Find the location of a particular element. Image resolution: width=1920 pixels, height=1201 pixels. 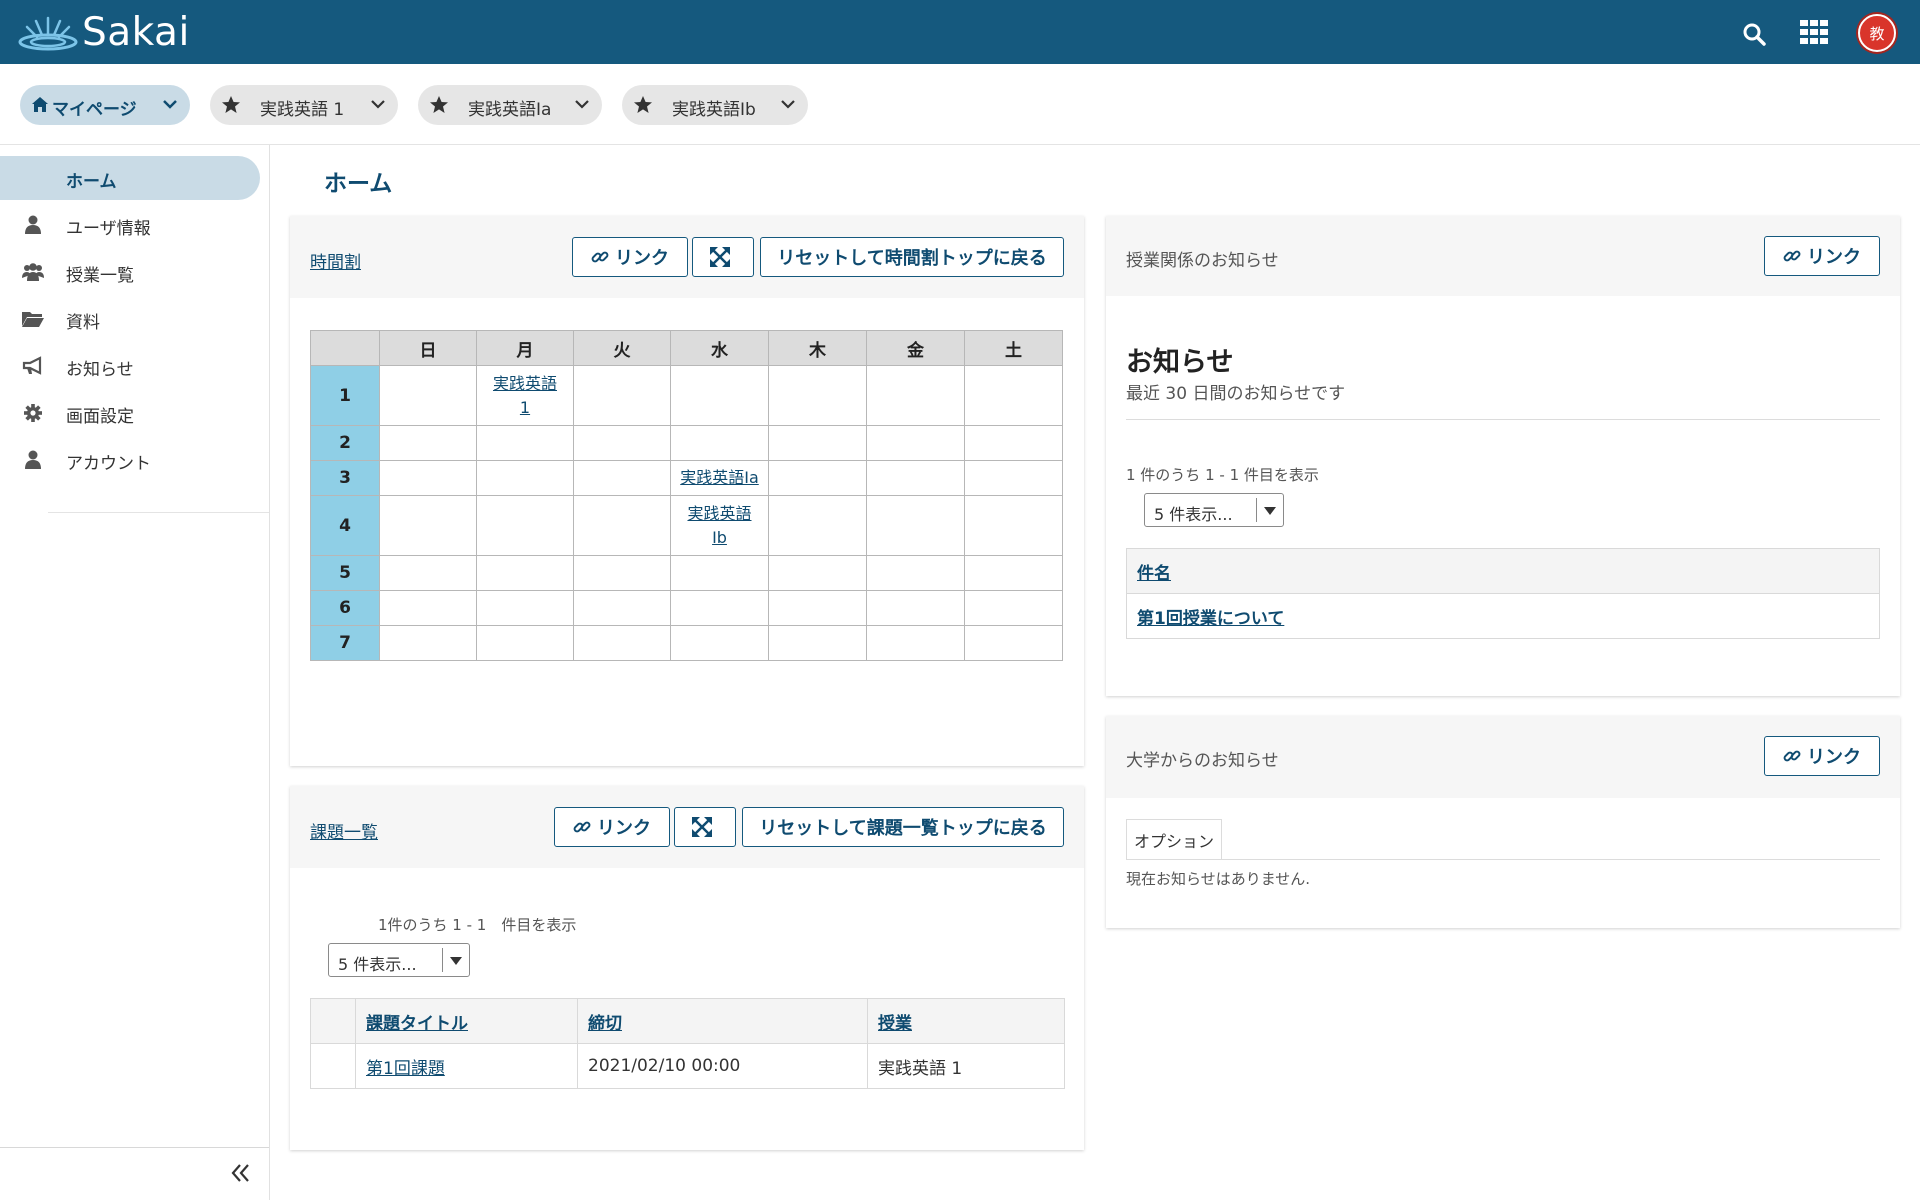

timetable-corner is located at coordinates (345, 348).